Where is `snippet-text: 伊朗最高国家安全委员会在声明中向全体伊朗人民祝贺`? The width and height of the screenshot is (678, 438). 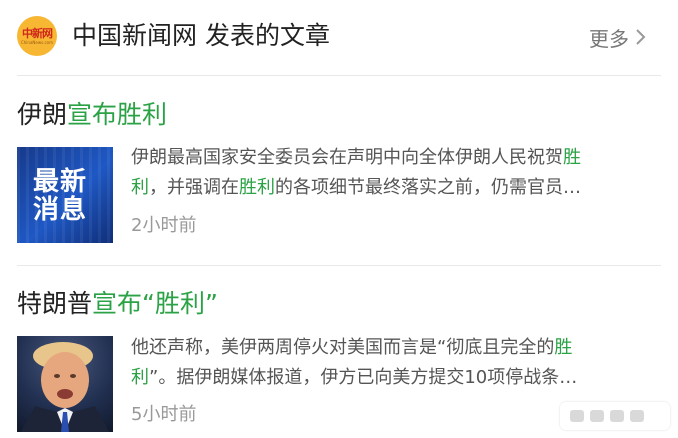
snippet-text: 伊朗最高国家安全委员会在声明中向全体伊朗人民祝贺 is located at coordinates (347, 157).